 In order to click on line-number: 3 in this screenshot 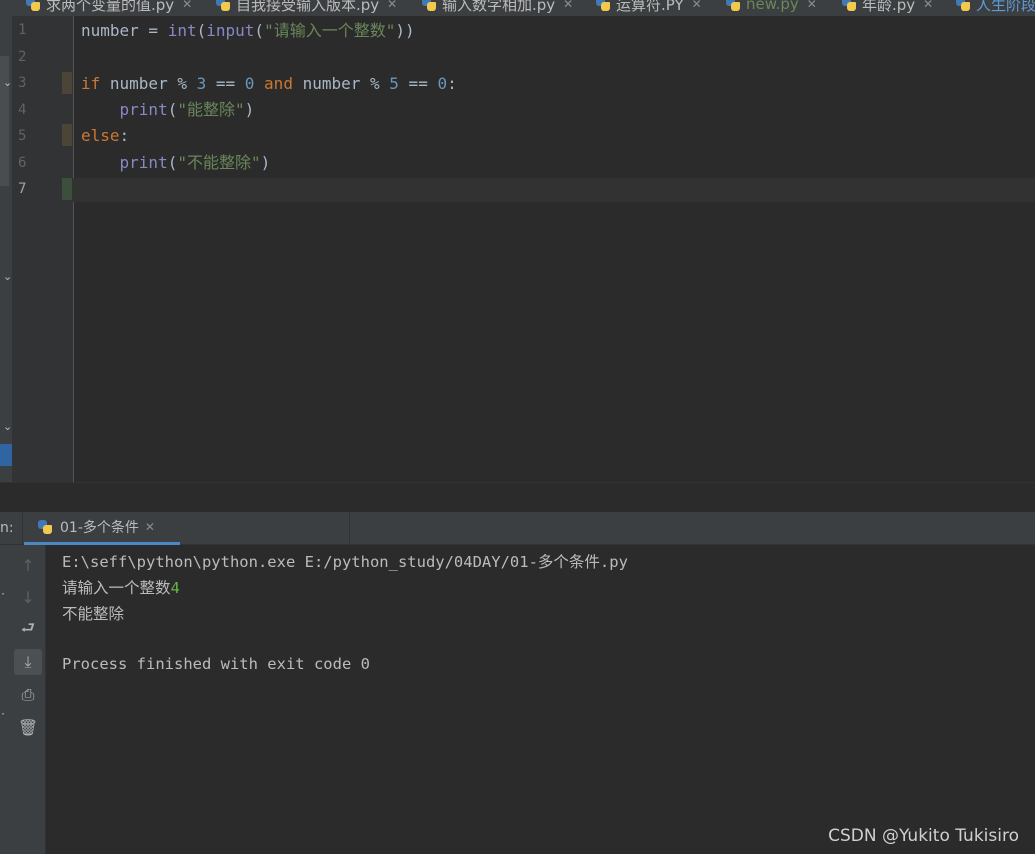, I will do `click(22, 83)`.